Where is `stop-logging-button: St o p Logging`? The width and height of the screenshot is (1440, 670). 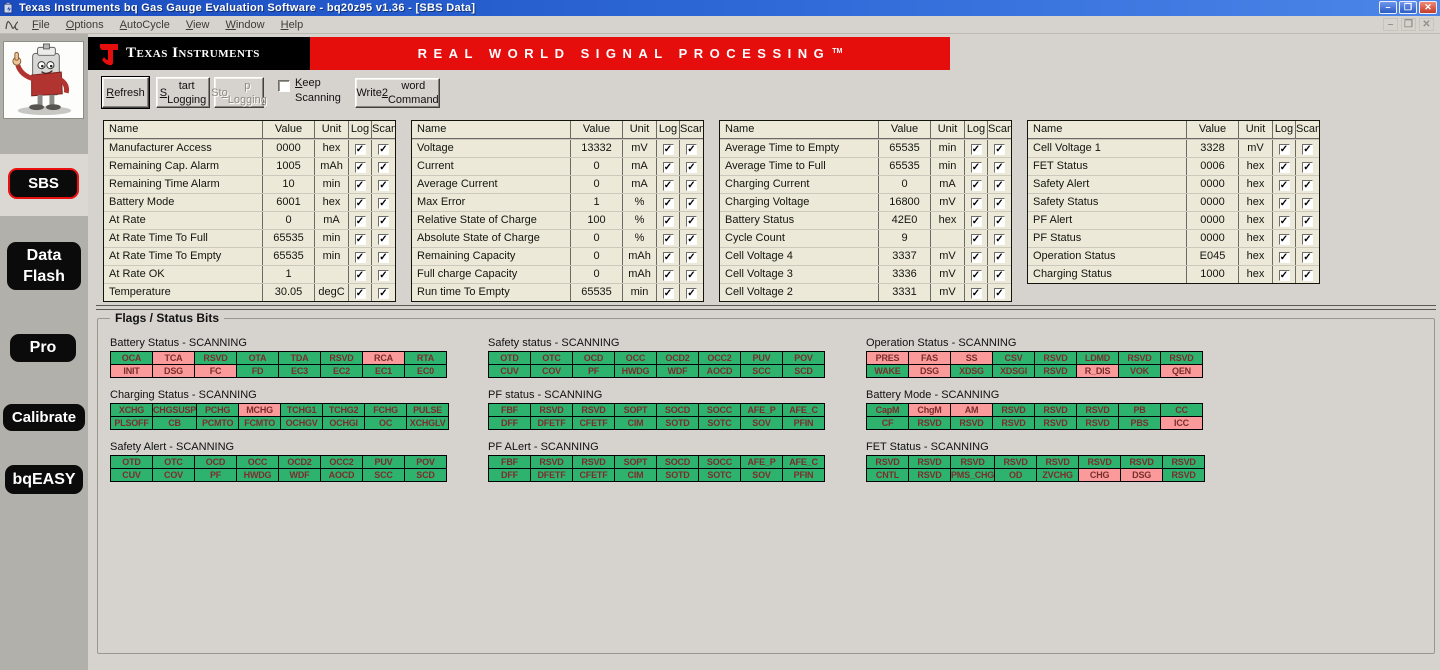
stop-logging-button: St o p Logging is located at coordinates (239, 92).